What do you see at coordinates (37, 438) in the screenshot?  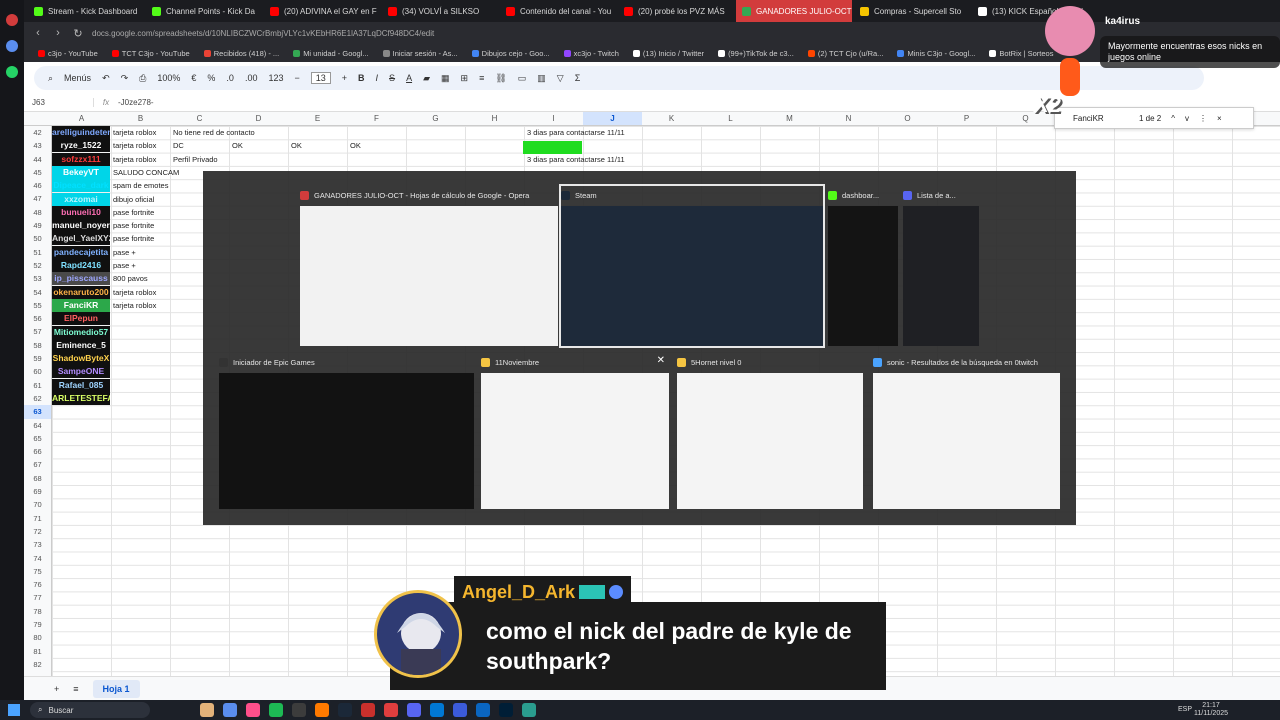 I see `row-header: 65` at bounding box center [37, 438].